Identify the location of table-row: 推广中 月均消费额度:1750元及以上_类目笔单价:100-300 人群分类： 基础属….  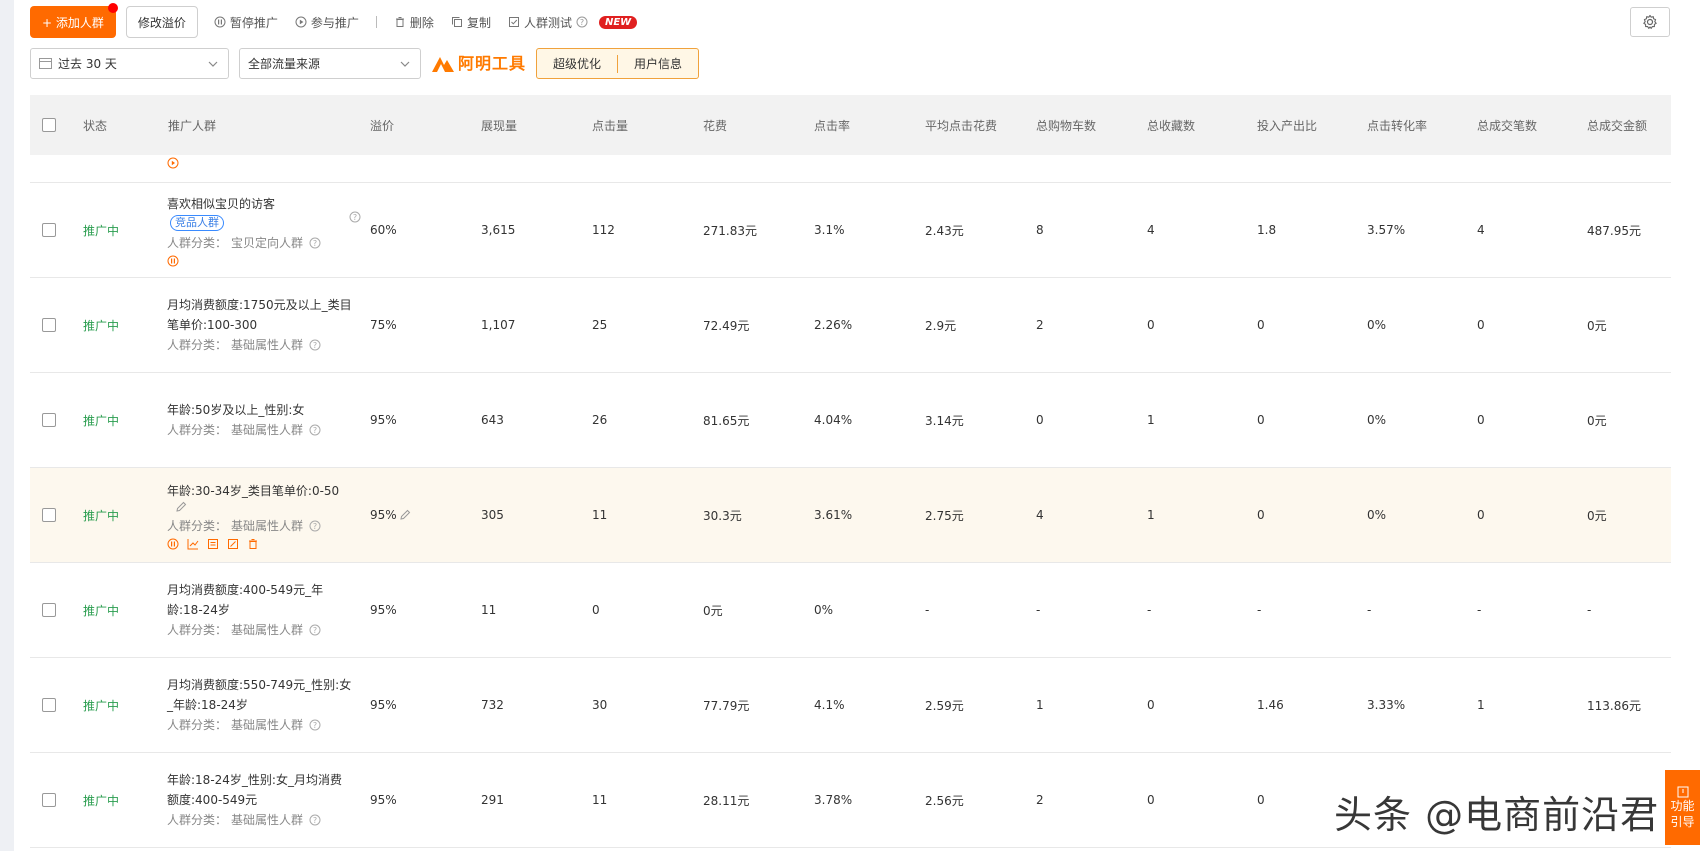
(850, 325).